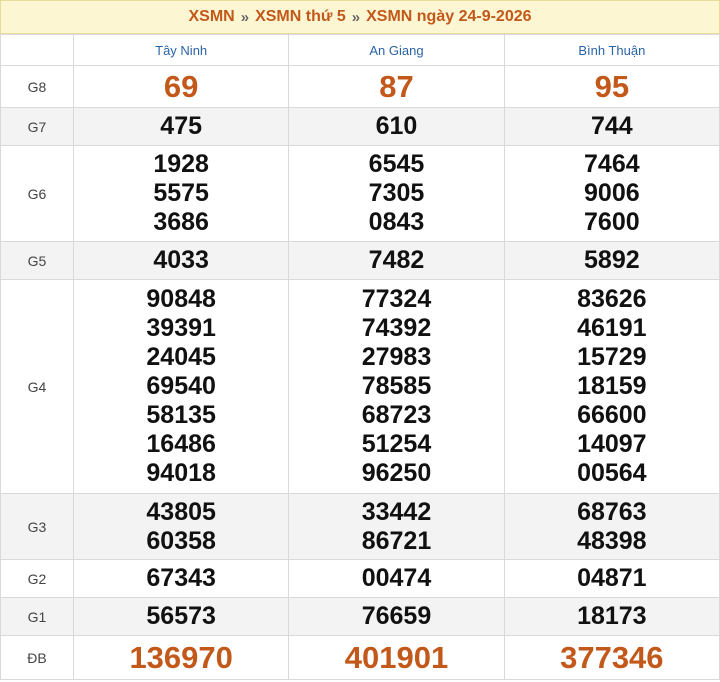 This screenshot has width=720, height=682. I want to click on result-number: 51254, so click(396, 444).